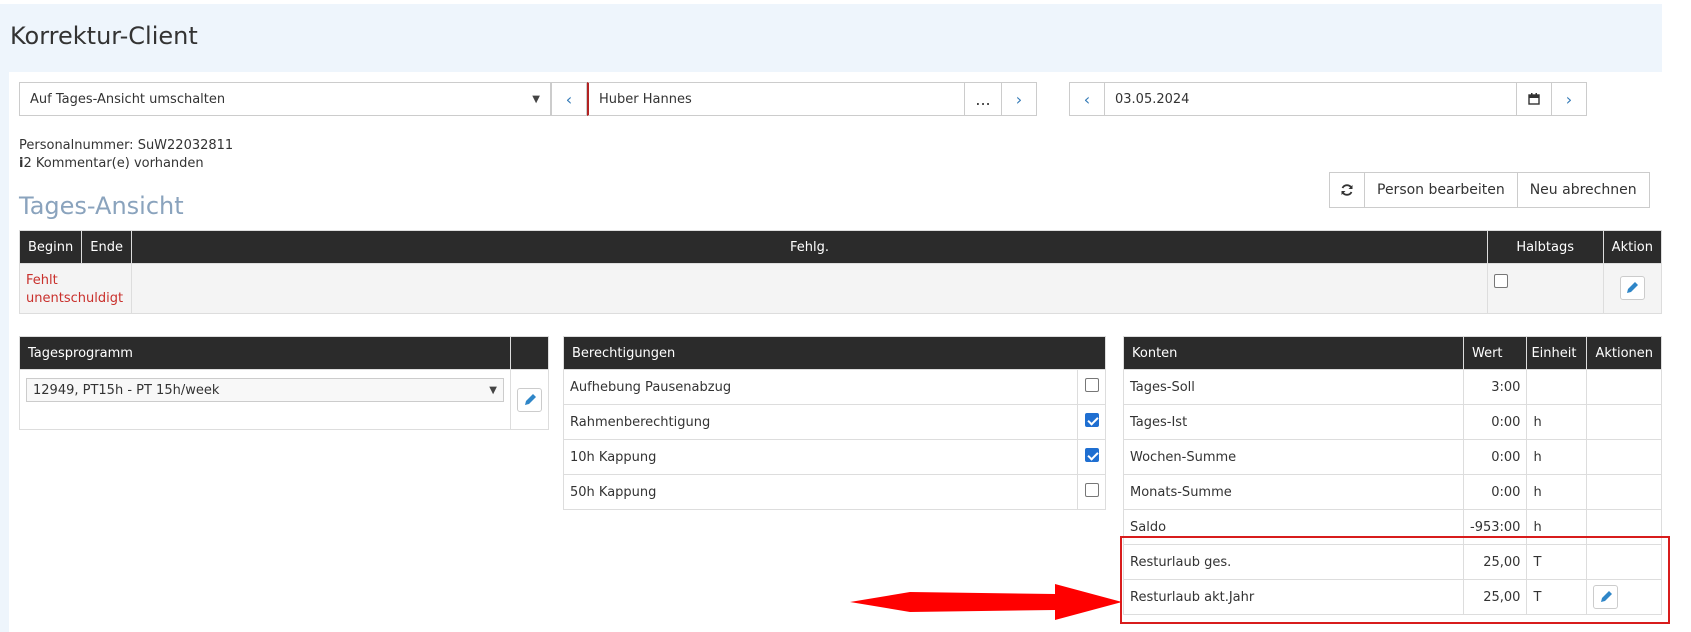 Image resolution: width=1691 pixels, height=632 pixels. What do you see at coordinates (104, 36) in the screenshot?
I see `page-title: Korrektur-Client` at bounding box center [104, 36].